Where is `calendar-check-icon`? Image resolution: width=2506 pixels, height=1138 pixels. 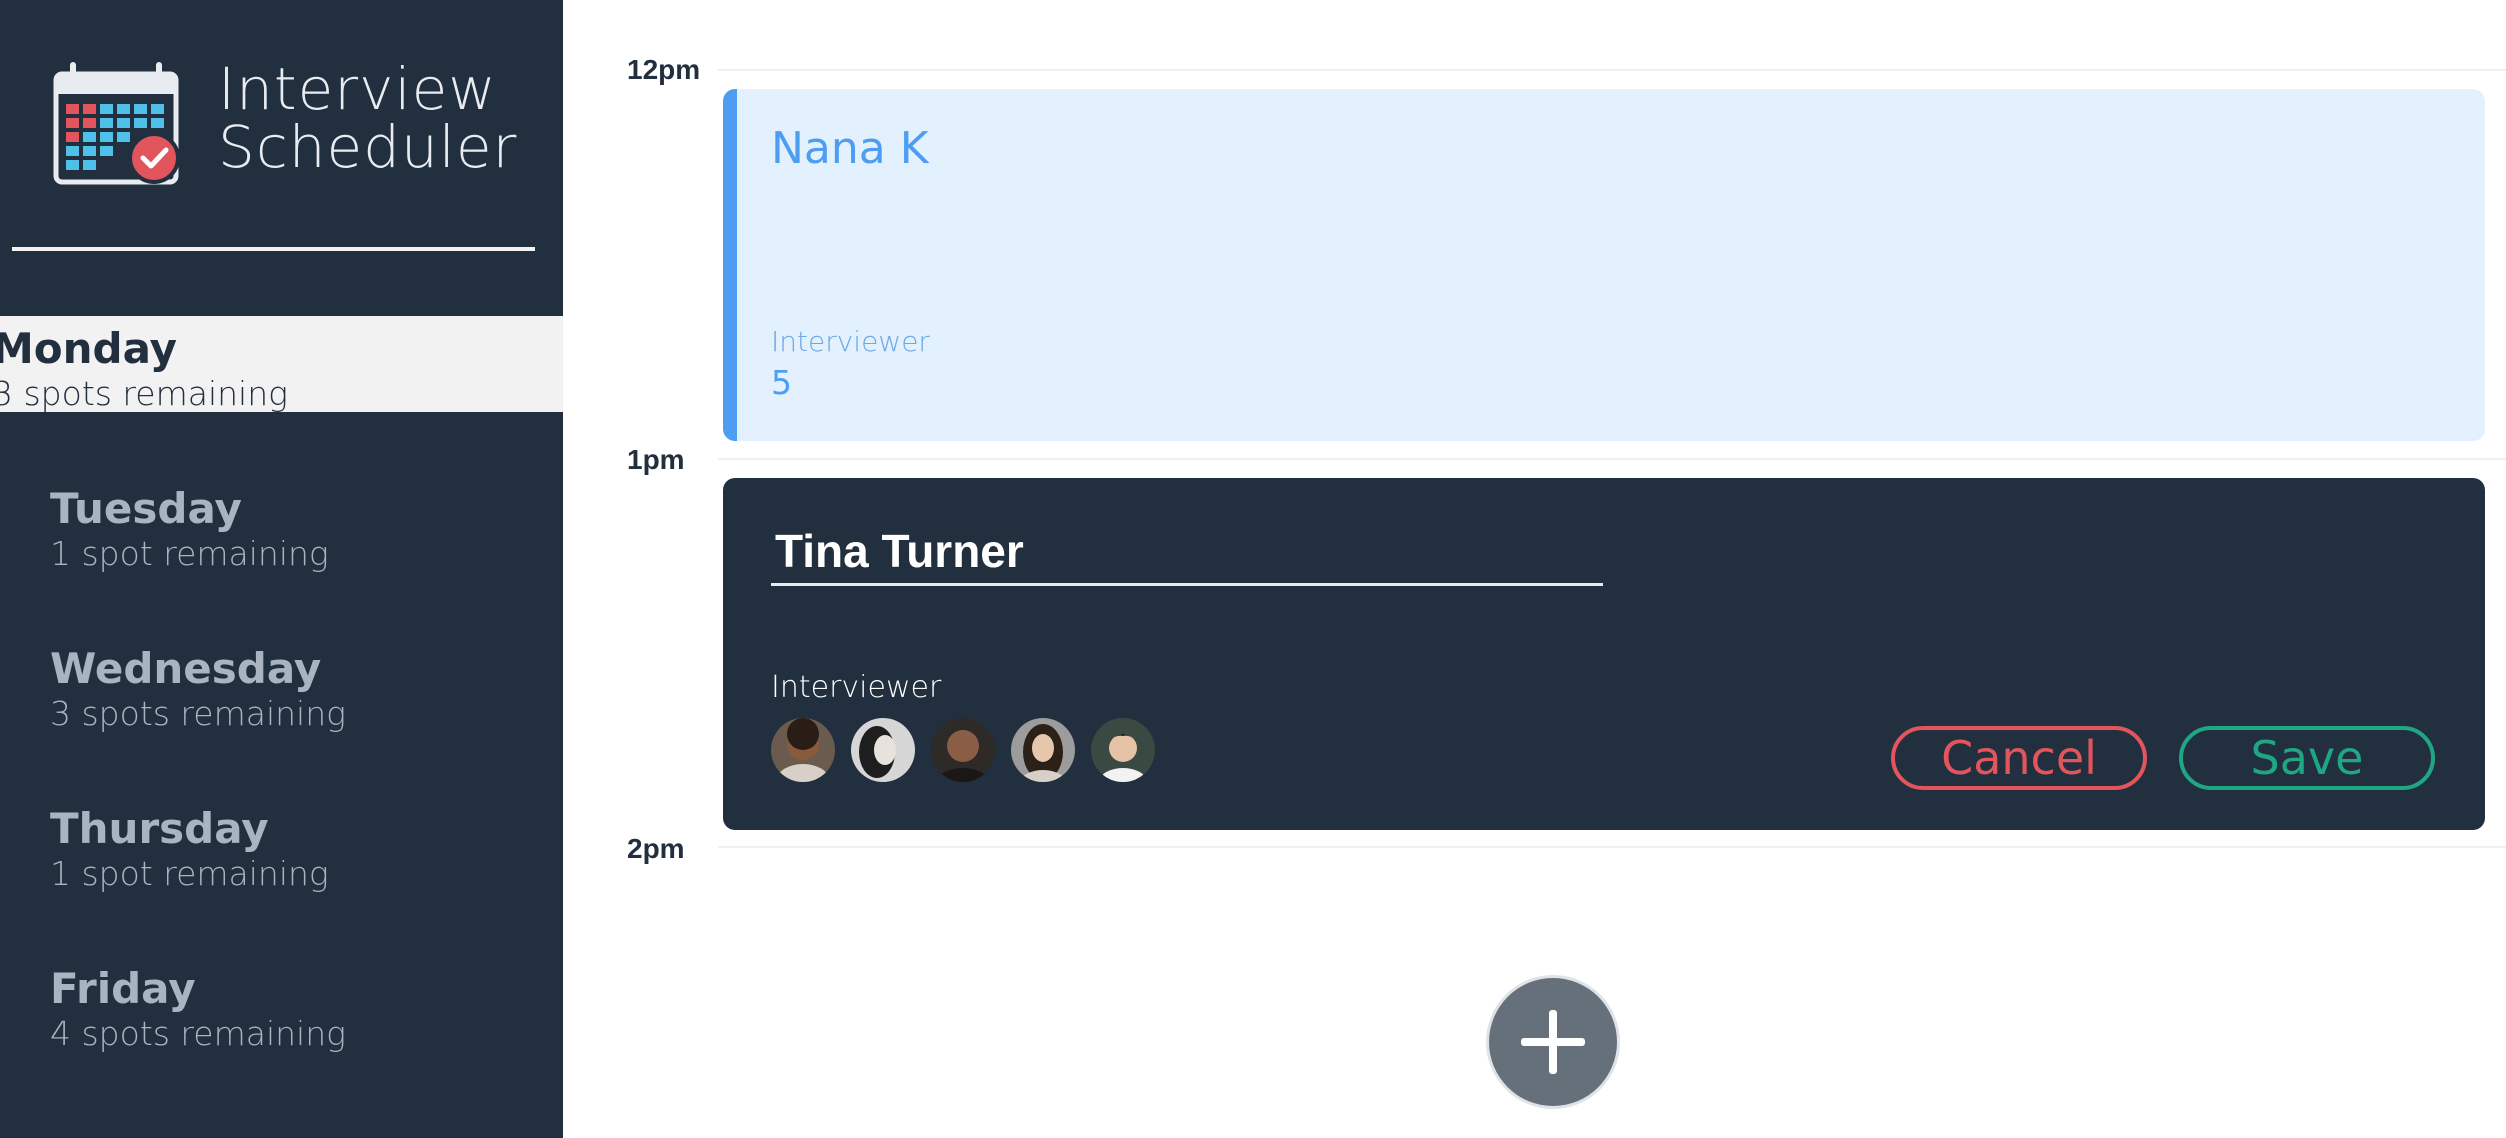
calendar-check-icon is located at coordinates (116, 123).